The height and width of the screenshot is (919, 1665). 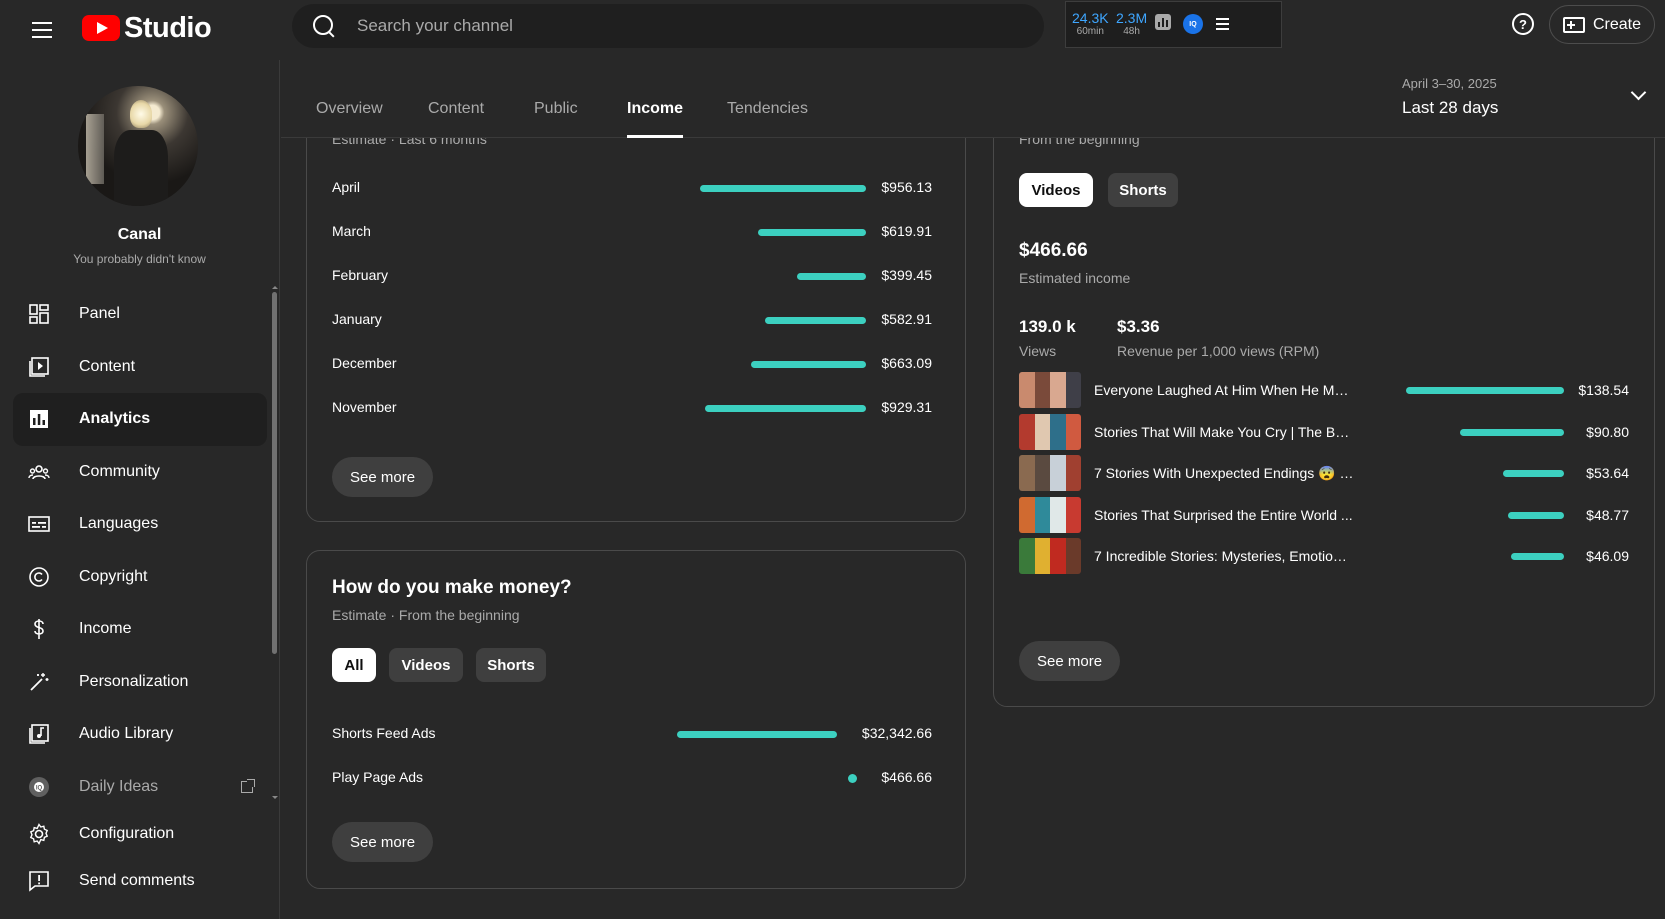 What do you see at coordinates (323, 25) in the screenshot?
I see `search-icon` at bounding box center [323, 25].